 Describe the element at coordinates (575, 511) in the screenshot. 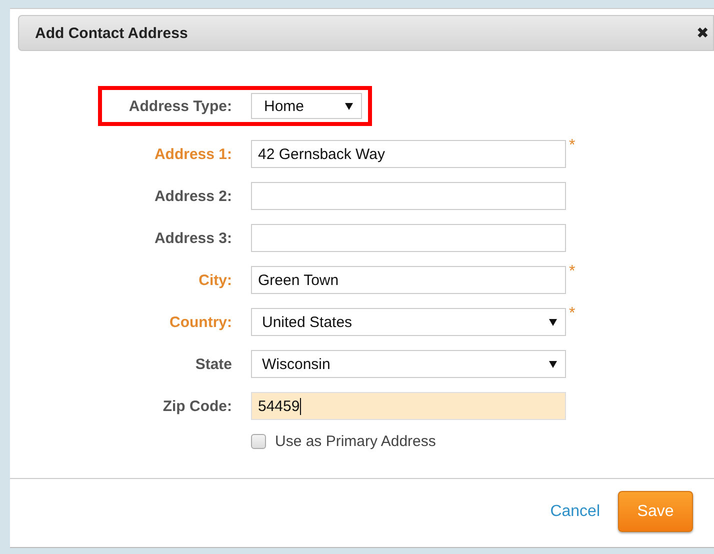

I see `cancel-link: Cancel` at that location.